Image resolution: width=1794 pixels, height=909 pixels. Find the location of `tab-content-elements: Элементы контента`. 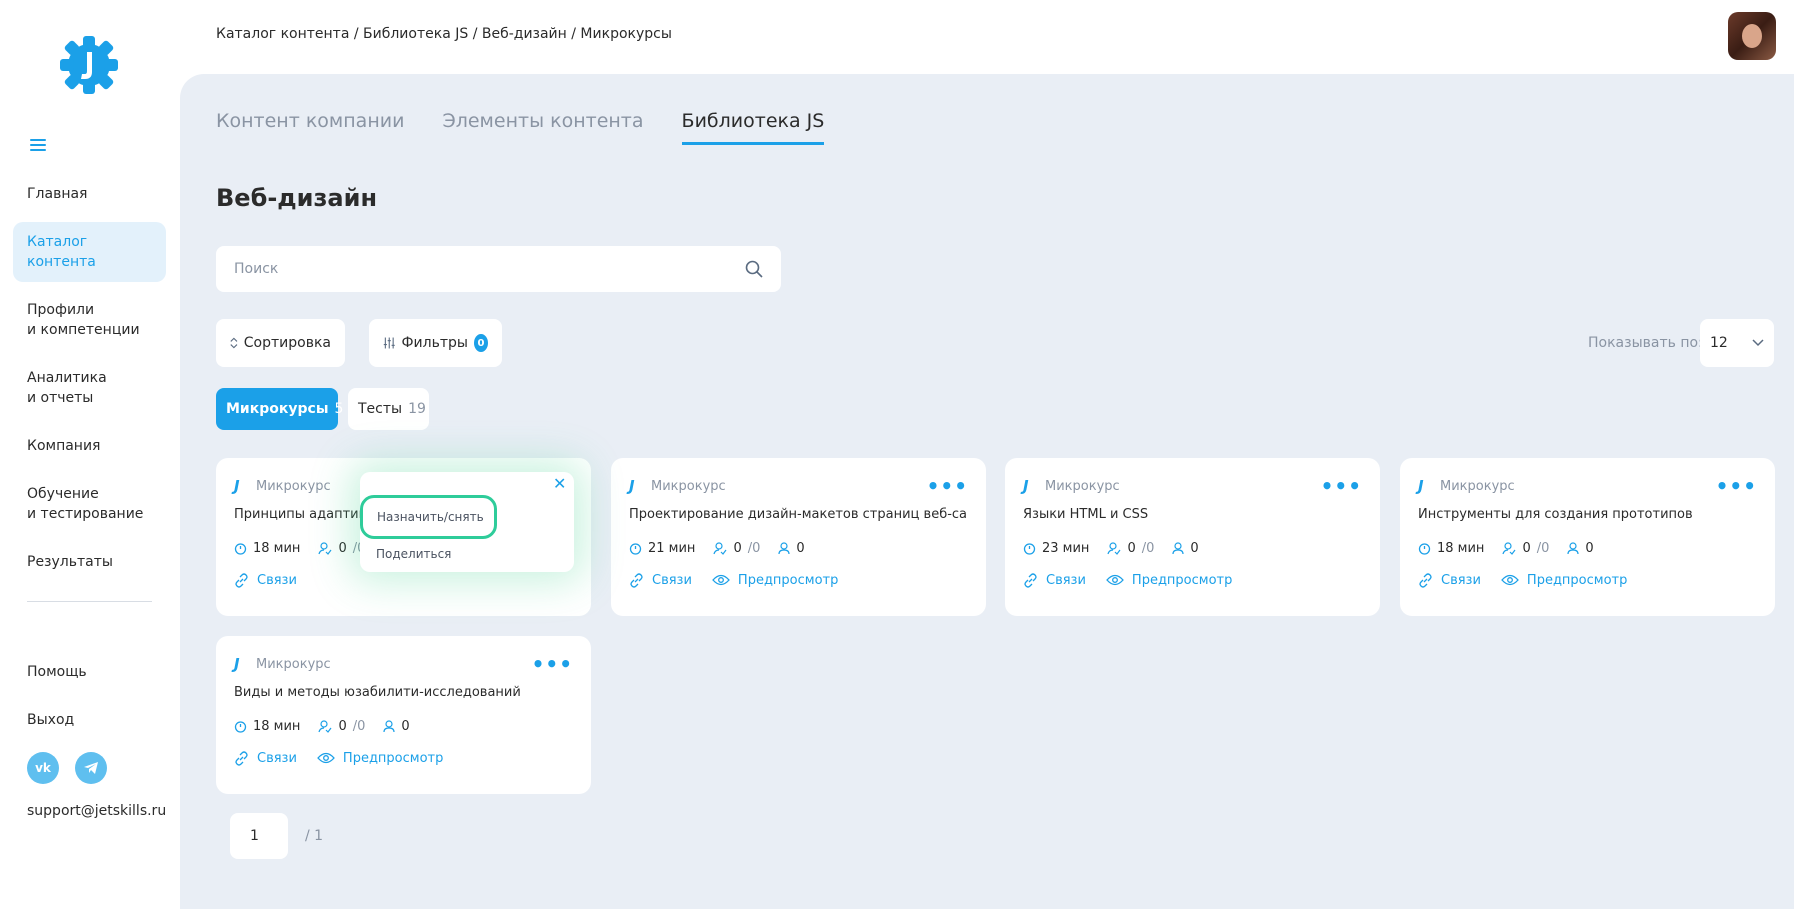

tab-content-elements: Элементы контента is located at coordinates (542, 127).